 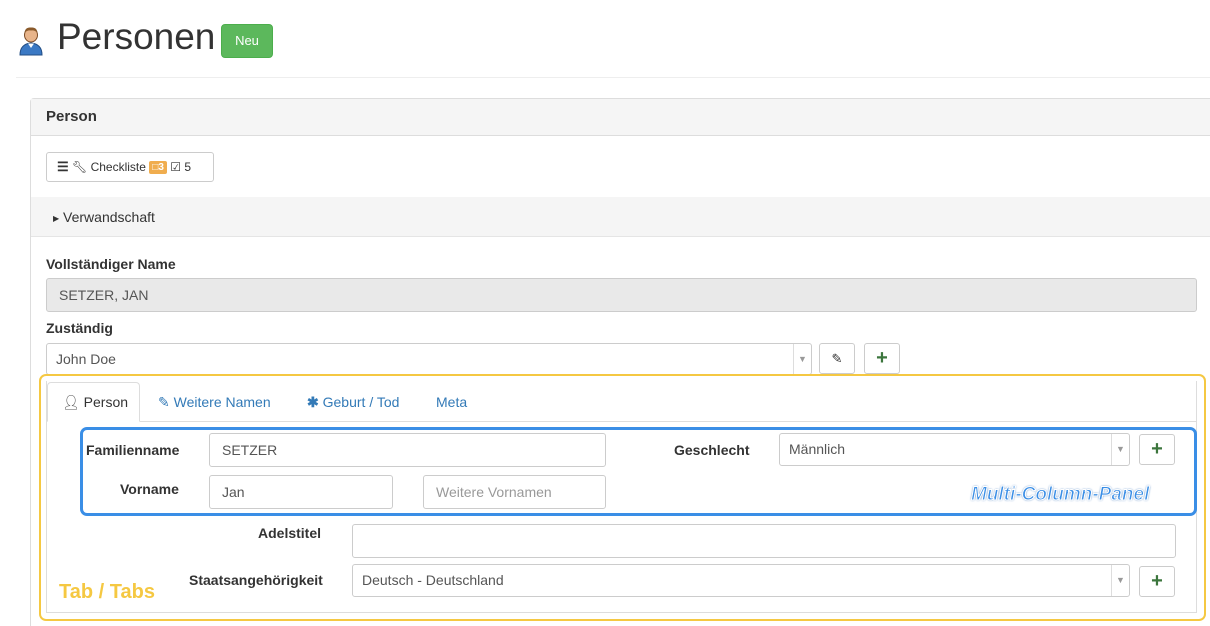 What do you see at coordinates (80, 167) in the screenshot?
I see `wrench-icon: 🔧︎` at bounding box center [80, 167].